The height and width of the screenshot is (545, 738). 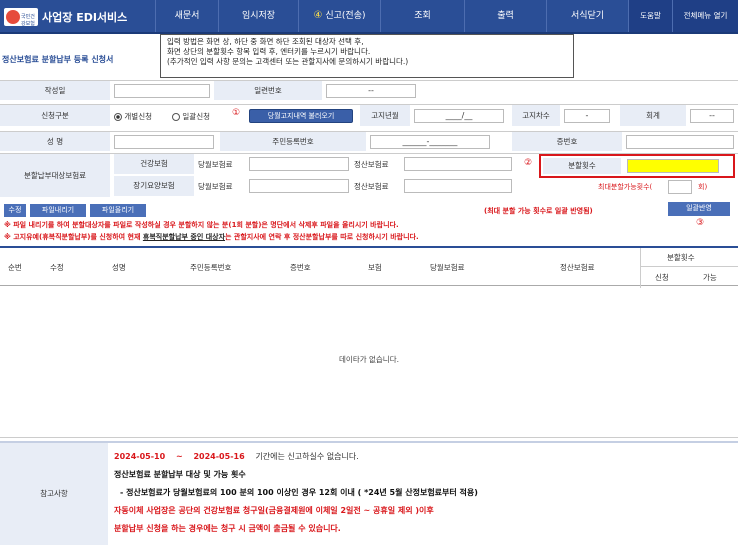 I want to click on logo-mark-icon, so click(x=13, y=17).